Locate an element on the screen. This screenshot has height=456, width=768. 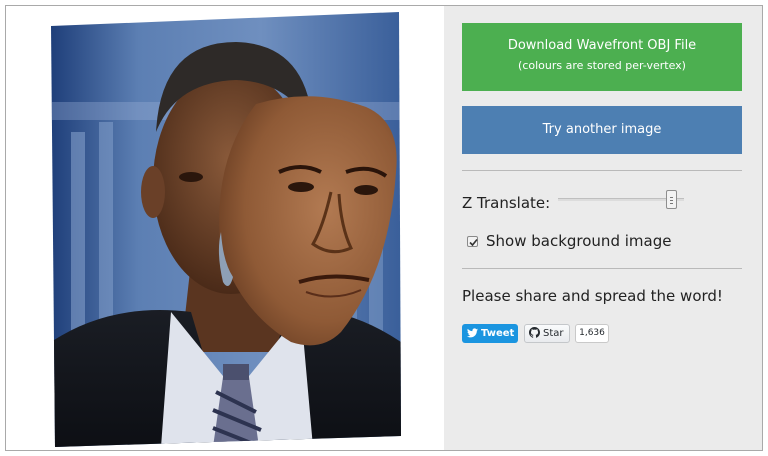
slider-thumb is located at coordinates (671, 199).